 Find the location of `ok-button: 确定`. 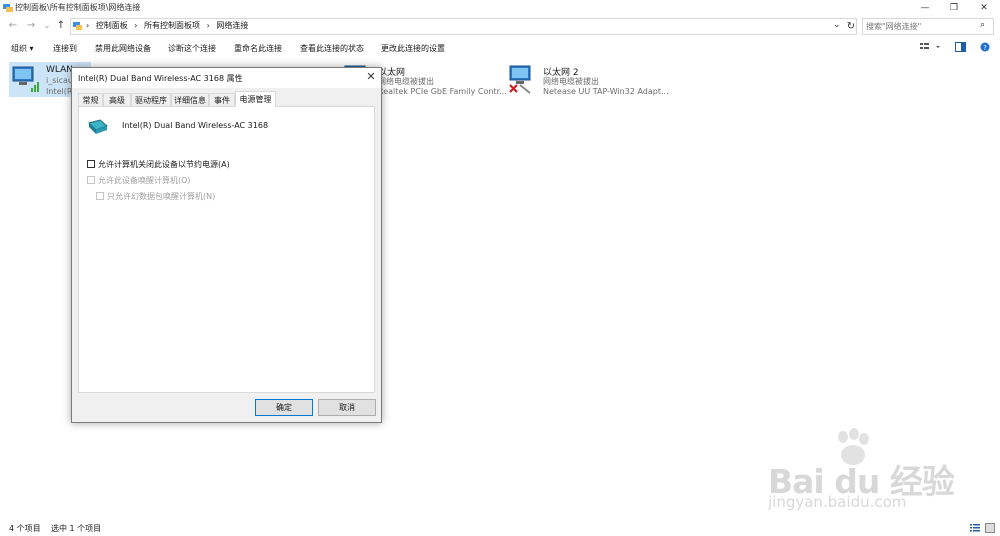

ok-button: 确定 is located at coordinates (284, 407).